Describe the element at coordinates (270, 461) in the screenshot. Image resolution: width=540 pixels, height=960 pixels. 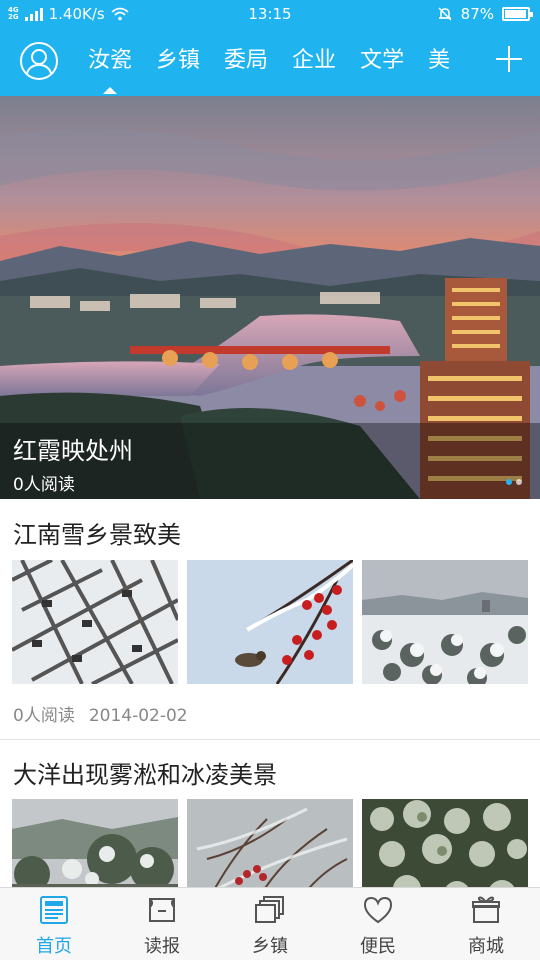
I see `hero-caption: 红霞映处州 0人阅读` at that location.